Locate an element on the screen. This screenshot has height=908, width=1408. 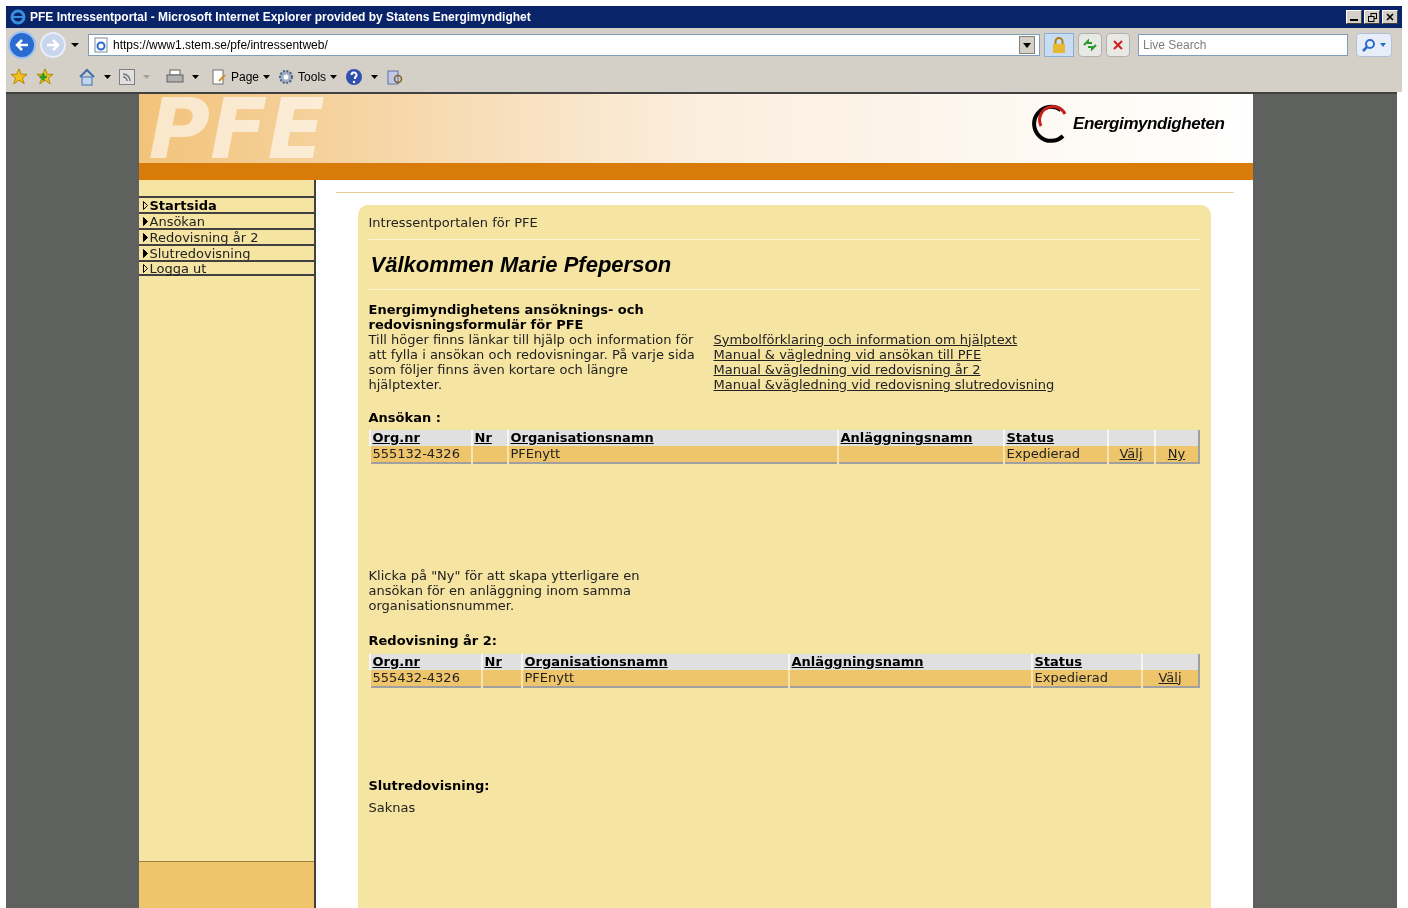
intro-title: Energimyndighetens ansöknings- och redovisningsformulär för PFE is located at coordinates (506, 316).